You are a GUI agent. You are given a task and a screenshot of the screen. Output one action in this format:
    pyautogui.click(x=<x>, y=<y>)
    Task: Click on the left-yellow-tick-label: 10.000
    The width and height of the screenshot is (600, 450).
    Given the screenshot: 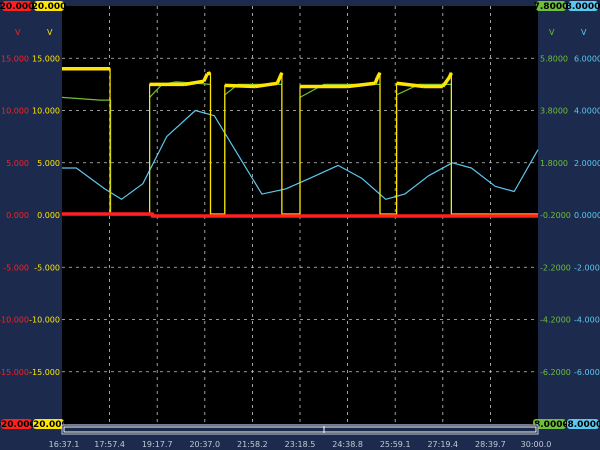 What is the action you would take?
    pyautogui.click(x=46, y=111)
    